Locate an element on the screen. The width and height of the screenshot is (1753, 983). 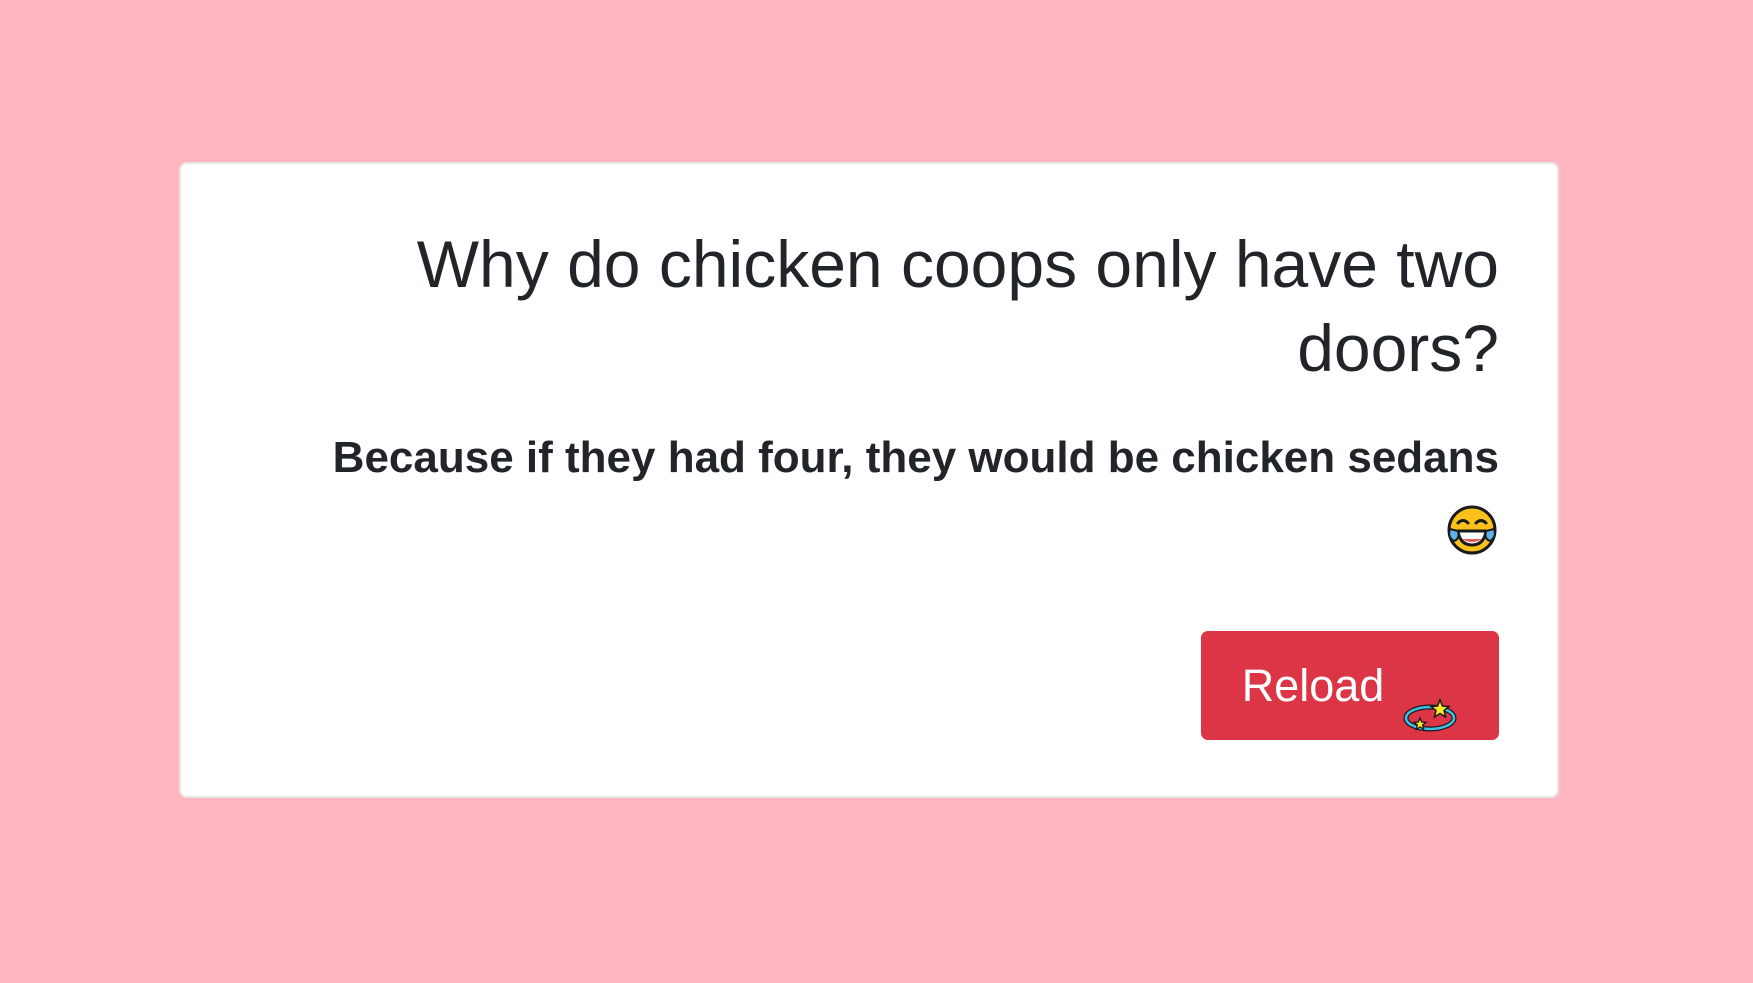
reload-button: Reload is located at coordinates (1350, 685).